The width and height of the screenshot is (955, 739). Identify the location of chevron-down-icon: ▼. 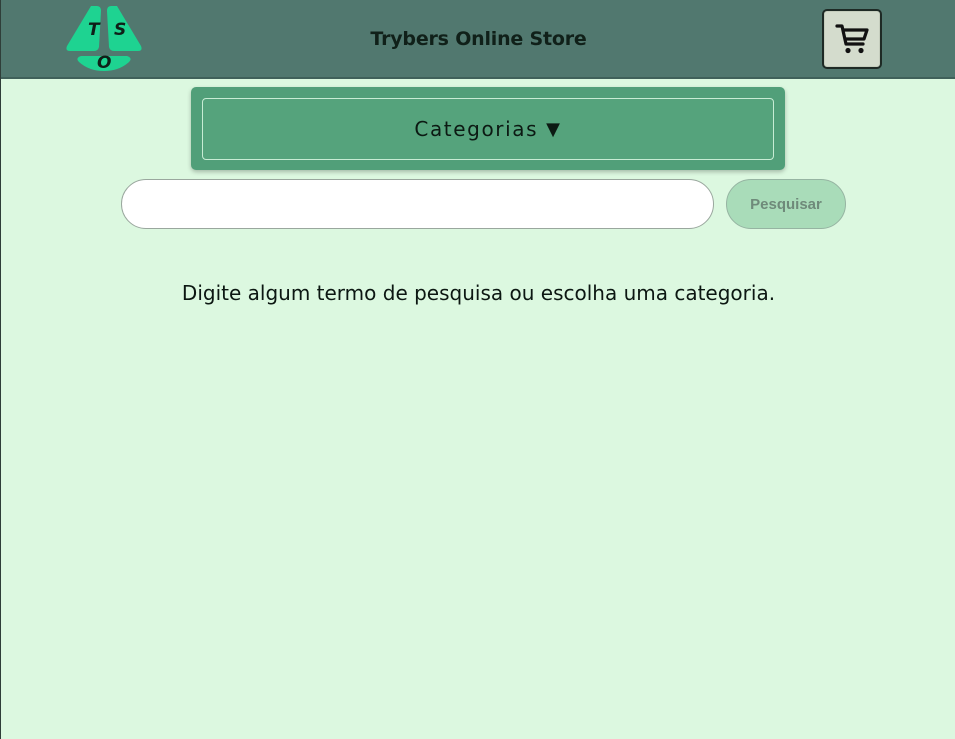
(554, 129).